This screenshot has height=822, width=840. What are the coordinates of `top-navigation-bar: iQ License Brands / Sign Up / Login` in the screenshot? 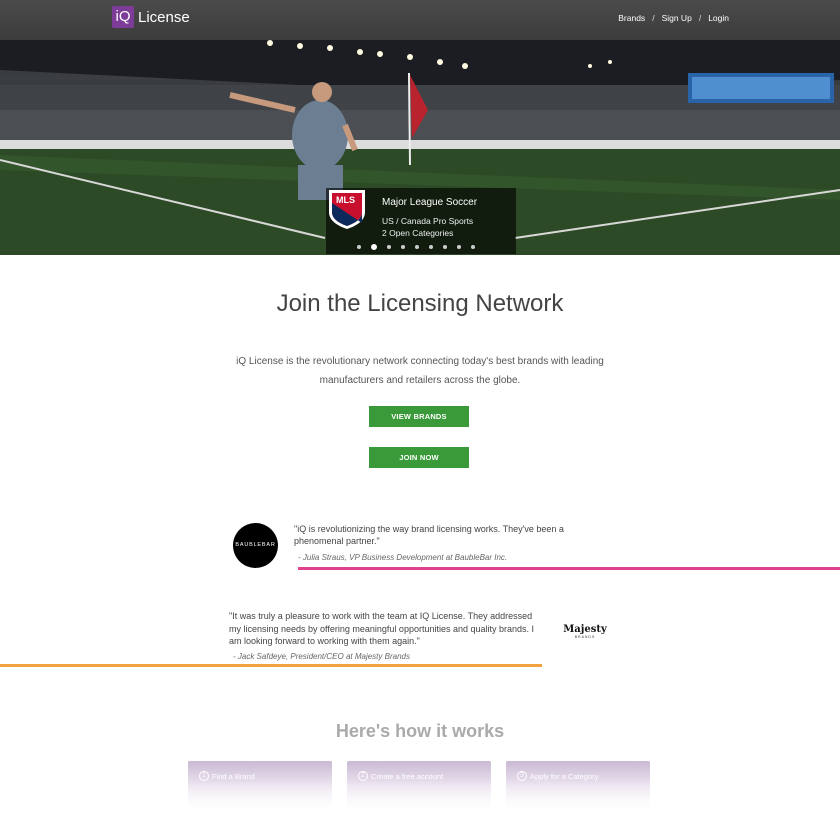 It's located at (420, 20).